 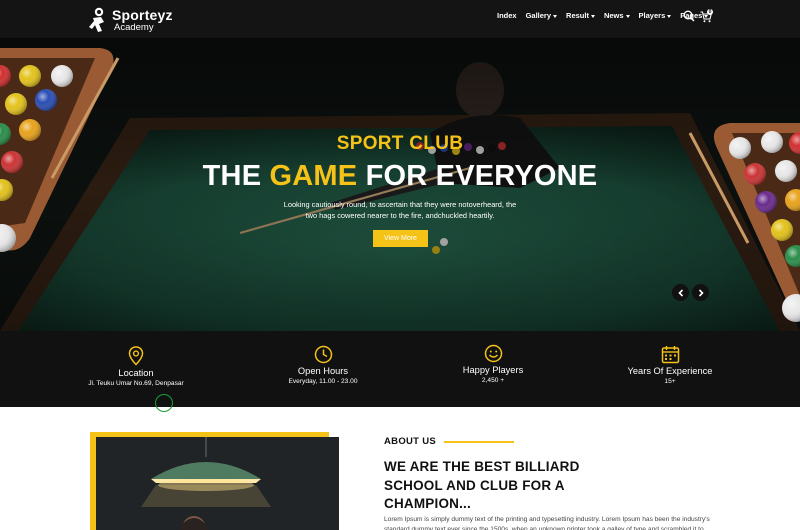 I want to click on about-label-underline, so click(x=479, y=442).